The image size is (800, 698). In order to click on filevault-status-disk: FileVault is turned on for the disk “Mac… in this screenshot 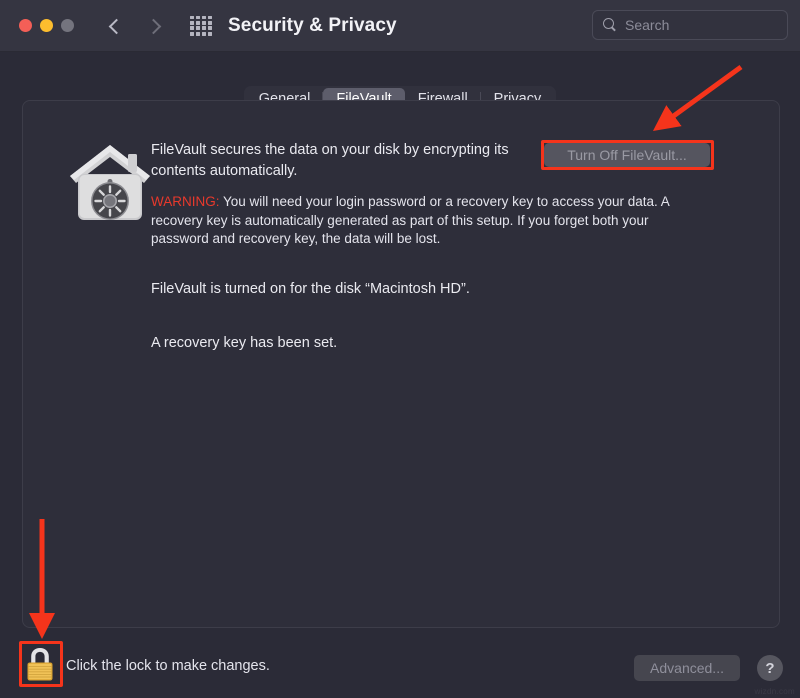, I will do `click(310, 289)`.